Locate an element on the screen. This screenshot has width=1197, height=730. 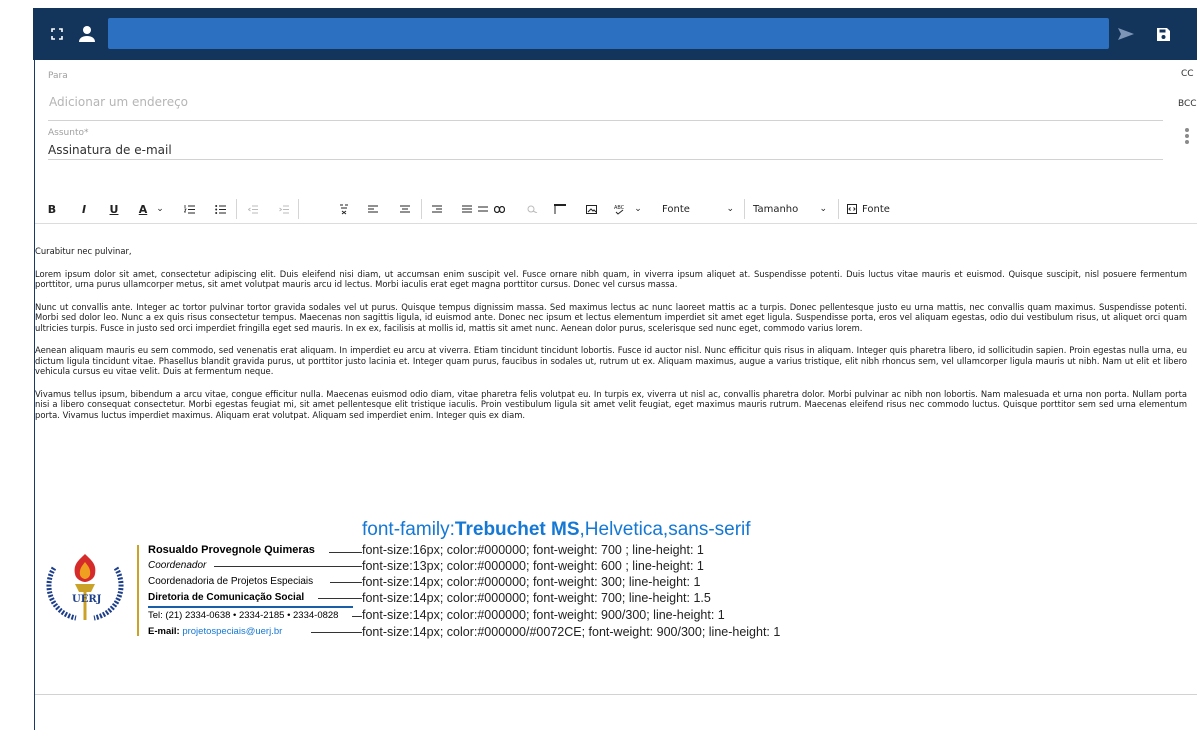
body-bottom-divider is located at coordinates (616, 694).